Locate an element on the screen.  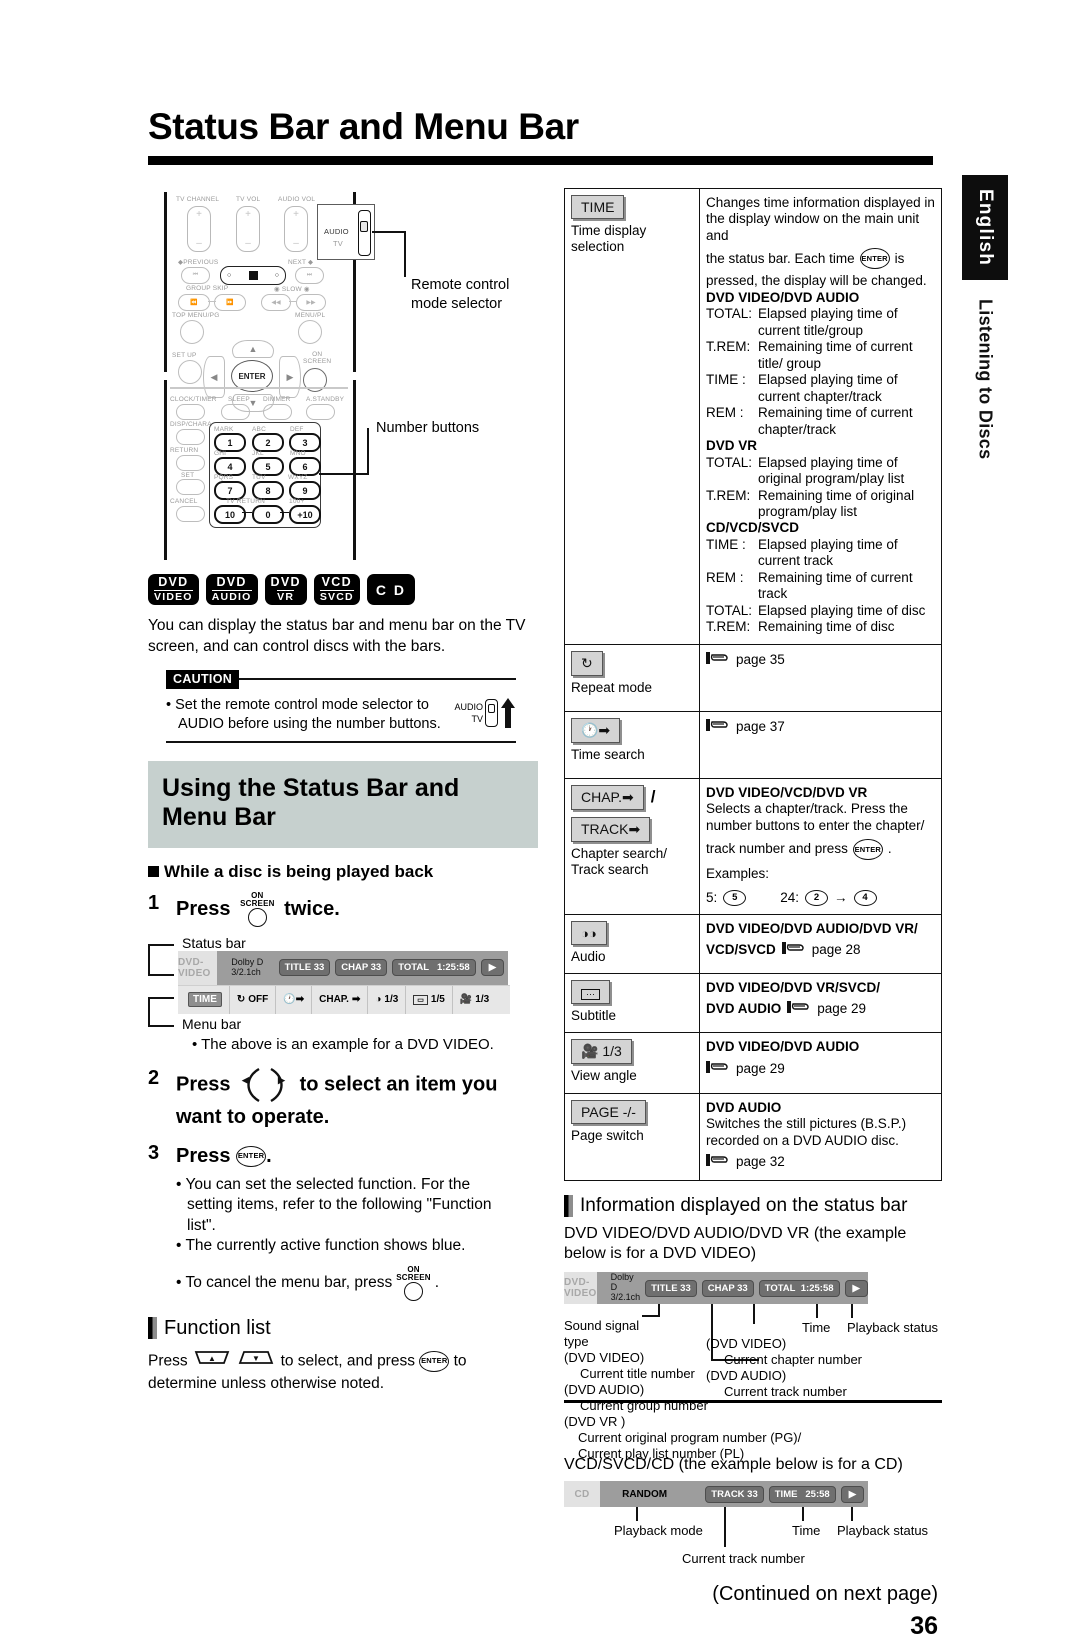
footer-rule is located at coordinates (753, 1401).